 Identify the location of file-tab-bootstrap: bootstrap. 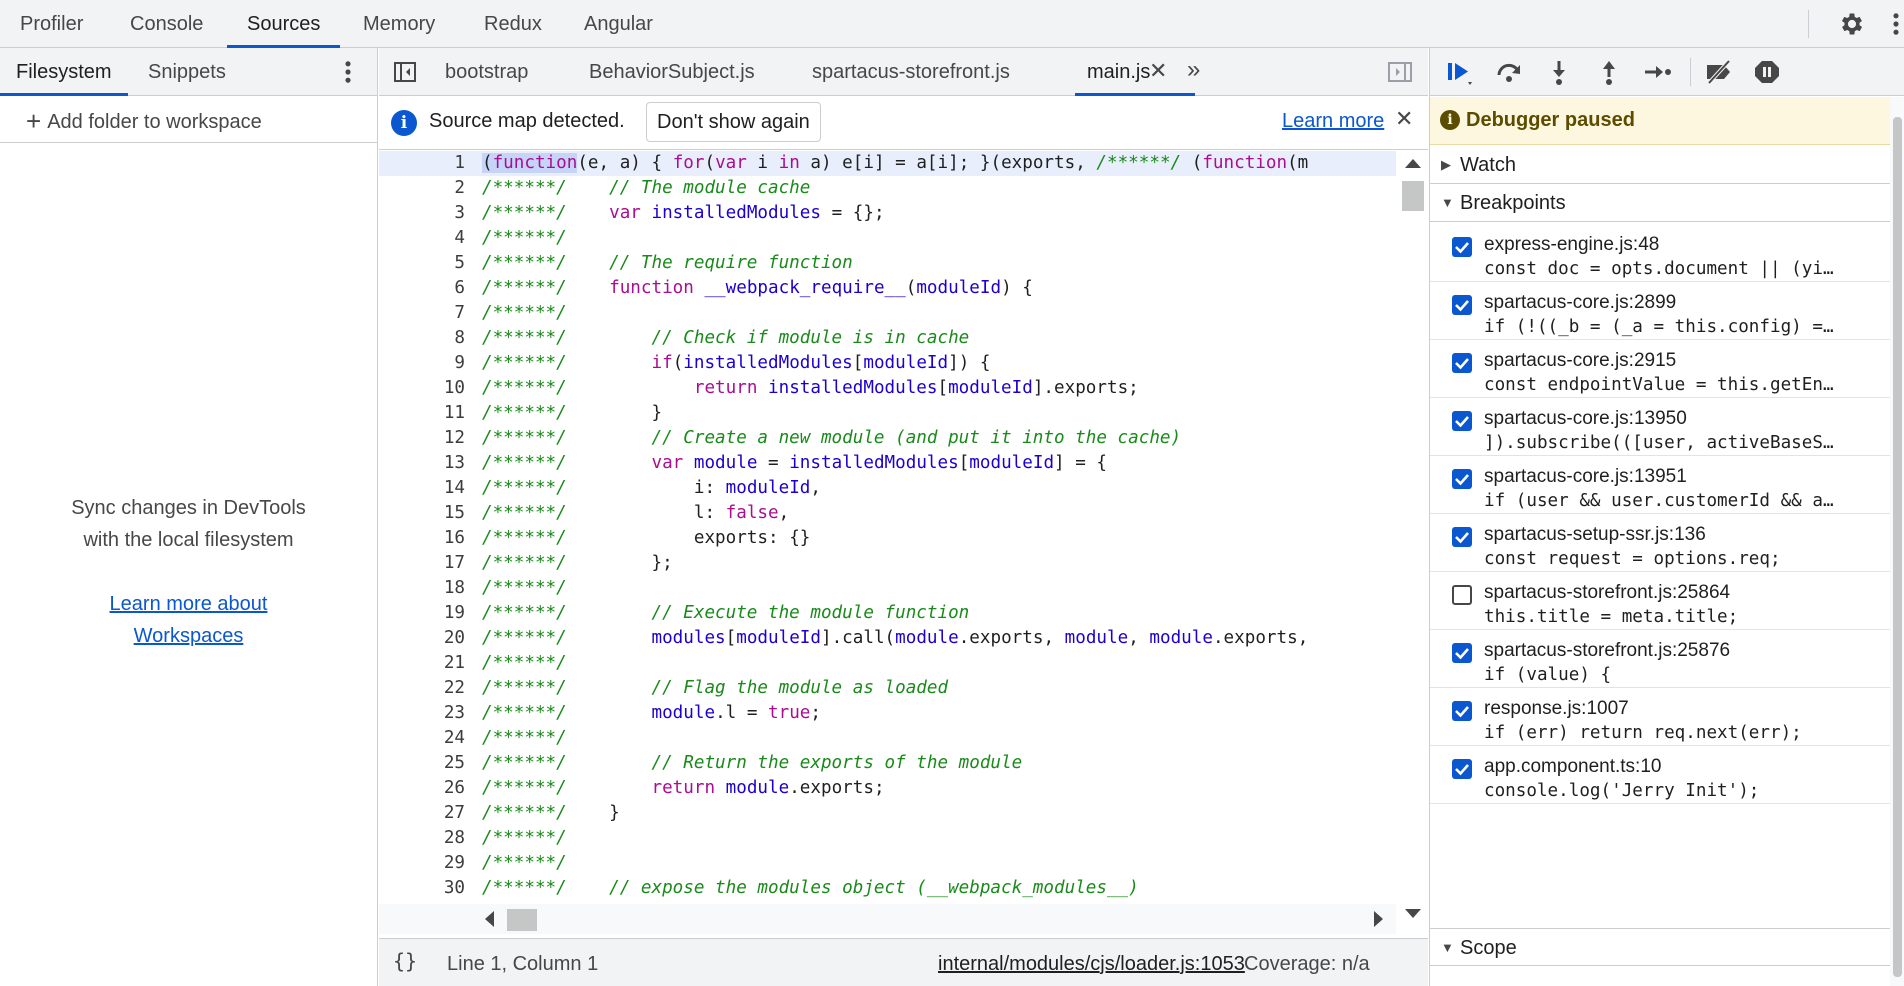
(486, 72).